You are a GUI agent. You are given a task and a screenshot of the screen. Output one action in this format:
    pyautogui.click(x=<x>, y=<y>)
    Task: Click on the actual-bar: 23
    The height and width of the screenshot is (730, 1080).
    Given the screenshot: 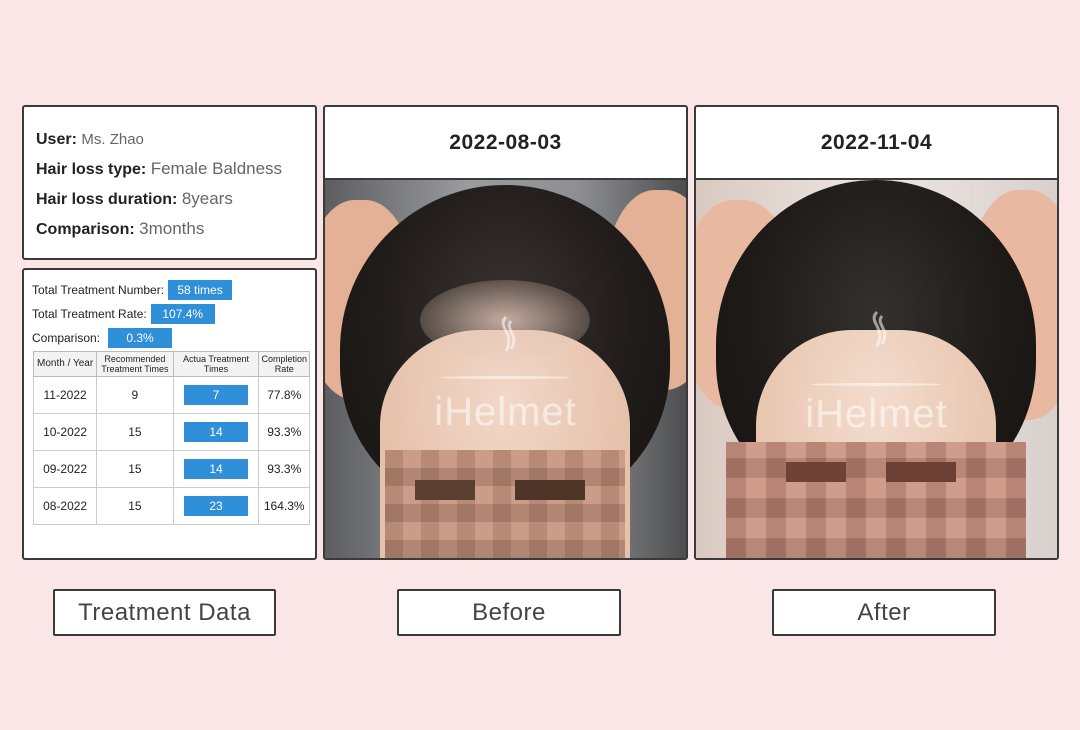 What is the action you would take?
    pyautogui.click(x=216, y=506)
    